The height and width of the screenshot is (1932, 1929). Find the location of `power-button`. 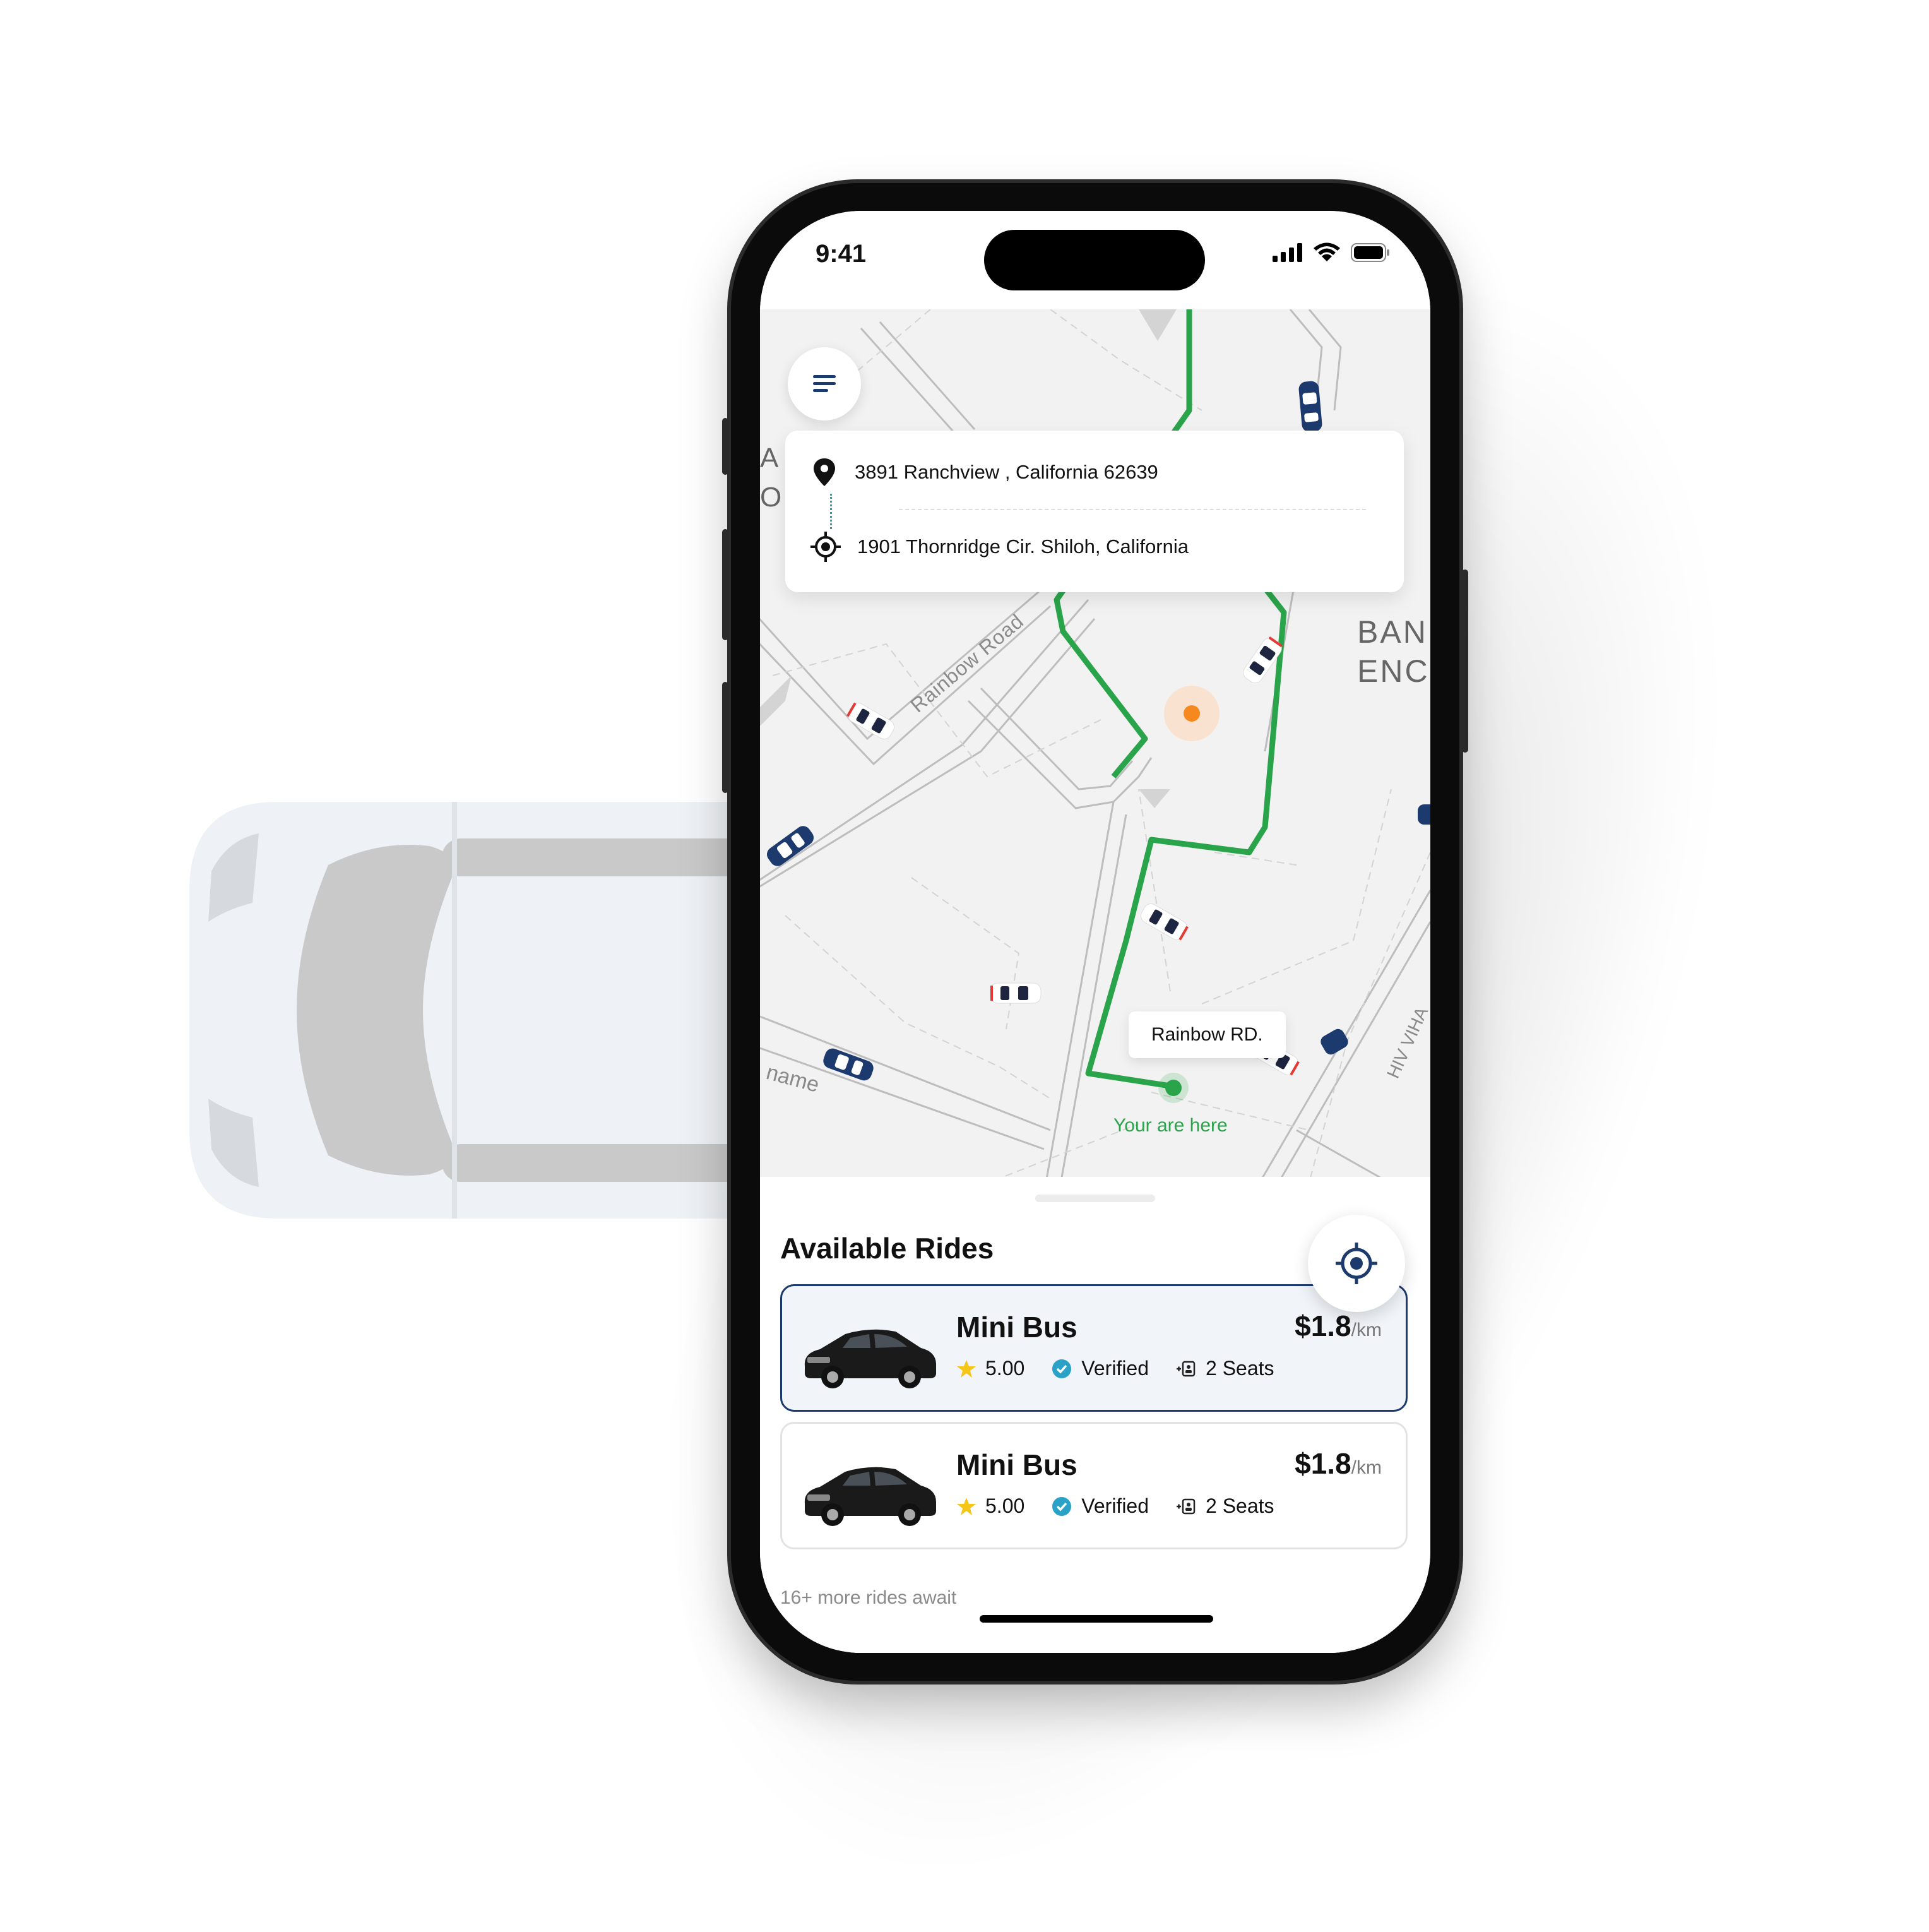

power-button is located at coordinates (1465, 661).